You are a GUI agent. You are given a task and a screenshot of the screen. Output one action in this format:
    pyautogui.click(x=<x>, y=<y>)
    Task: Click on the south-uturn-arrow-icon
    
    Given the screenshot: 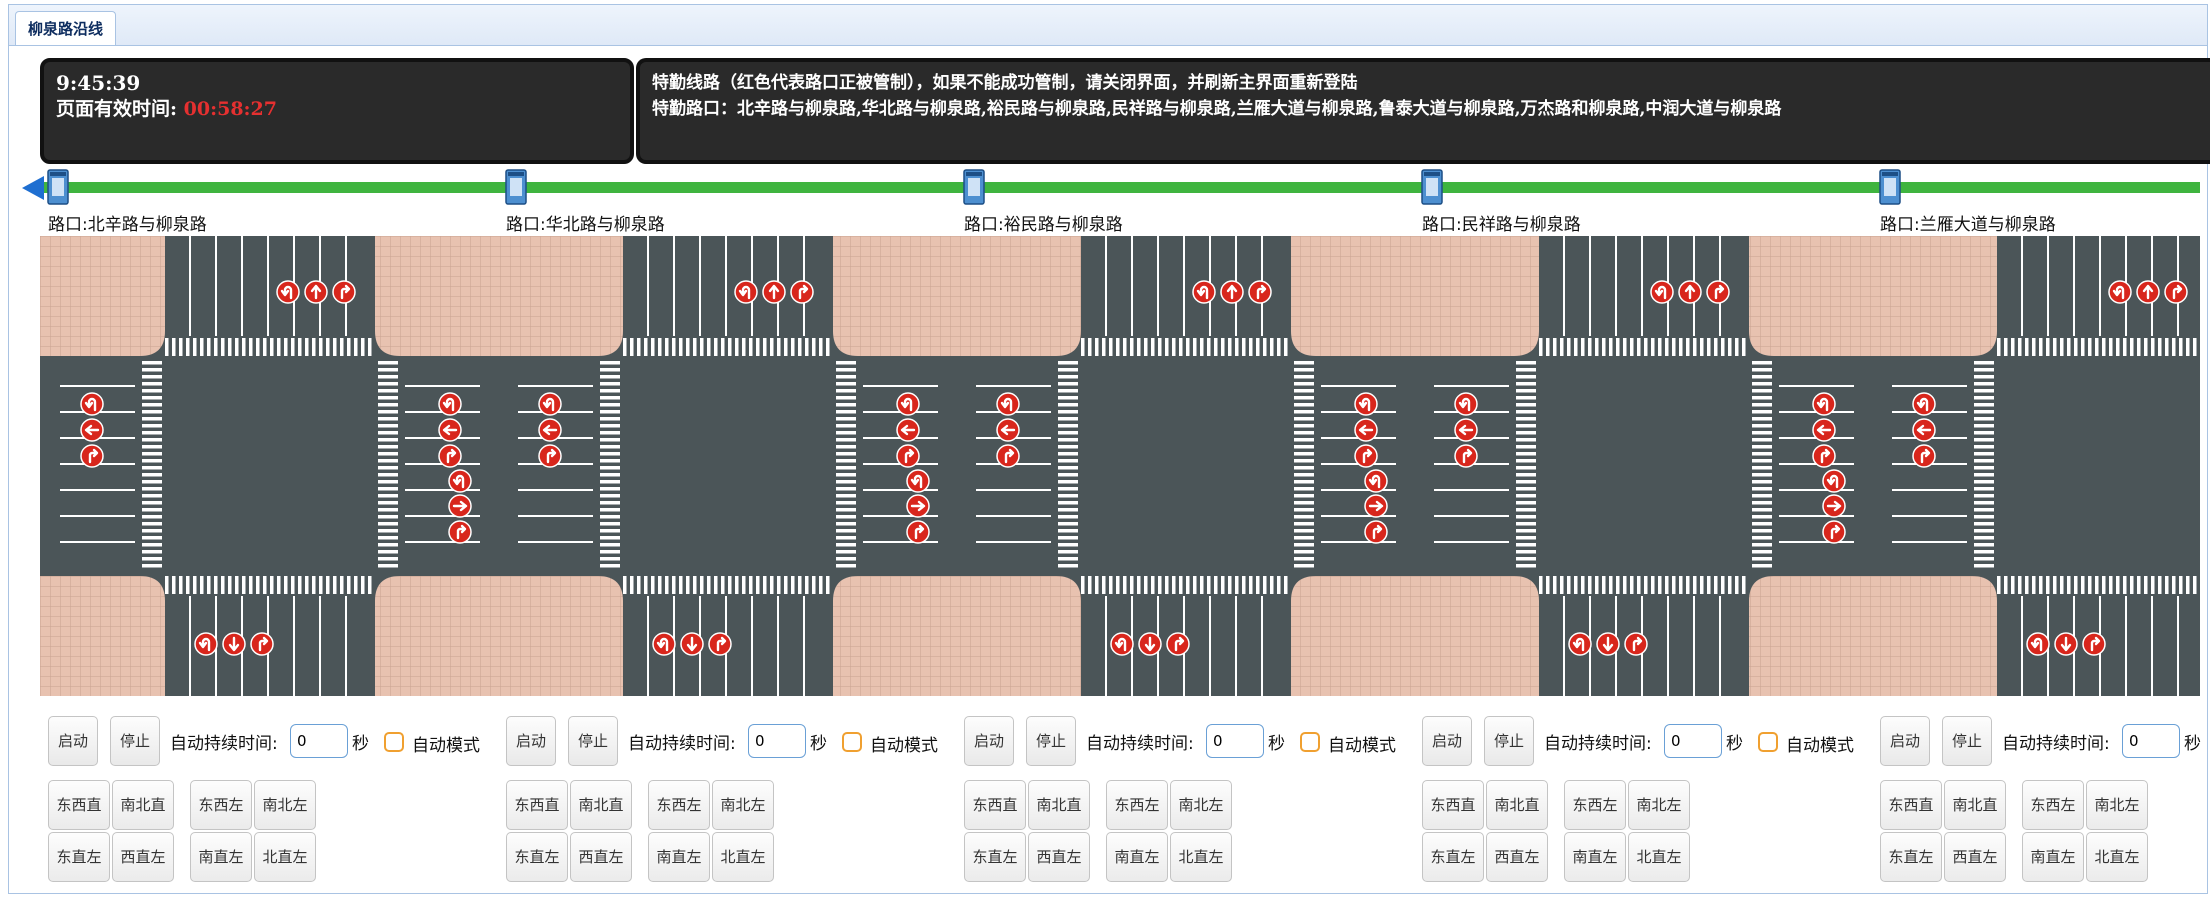 What is the action you would take?
    pyautogui.click(x=1580, y=644)
    